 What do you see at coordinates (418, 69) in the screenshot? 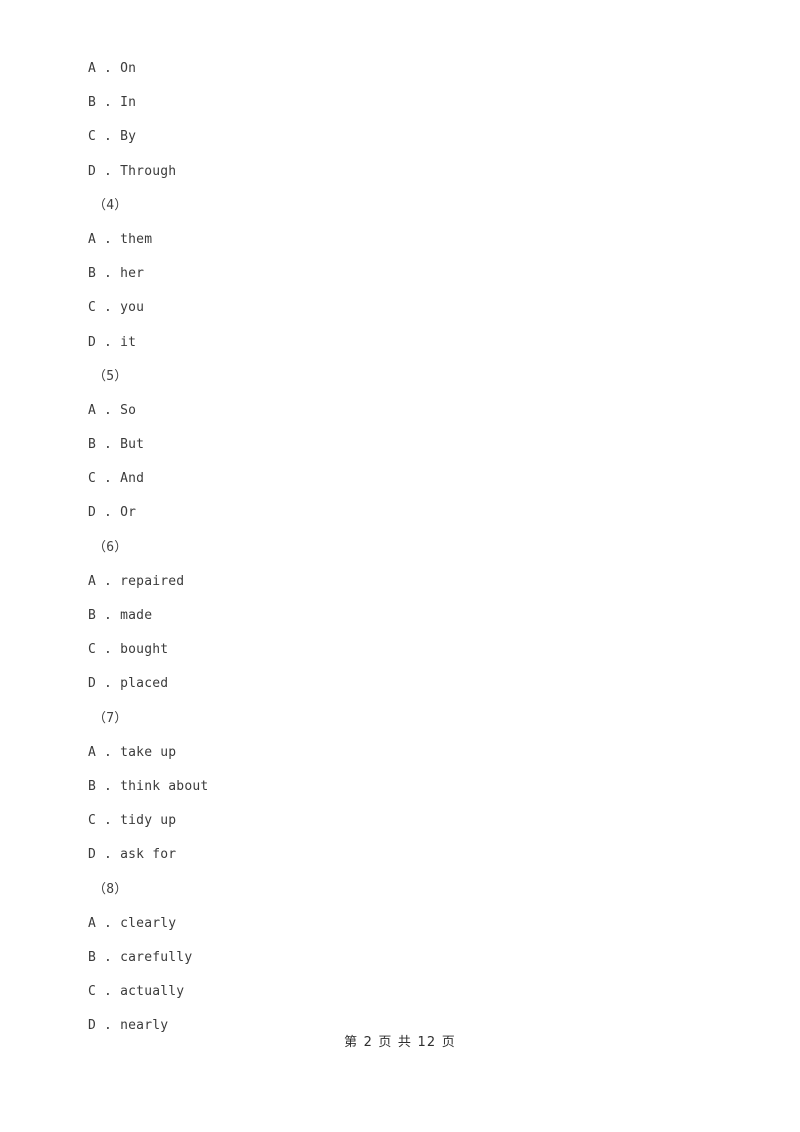
I see `option-row: A . On` at bounding box center [418, 69].